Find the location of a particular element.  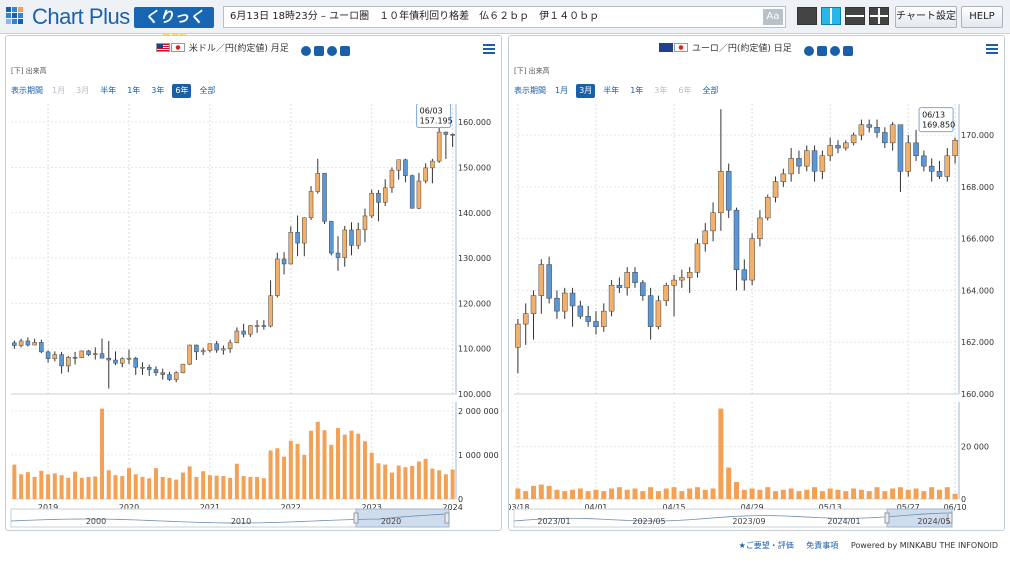

layout-4-button is located at coordinates (879, 16).